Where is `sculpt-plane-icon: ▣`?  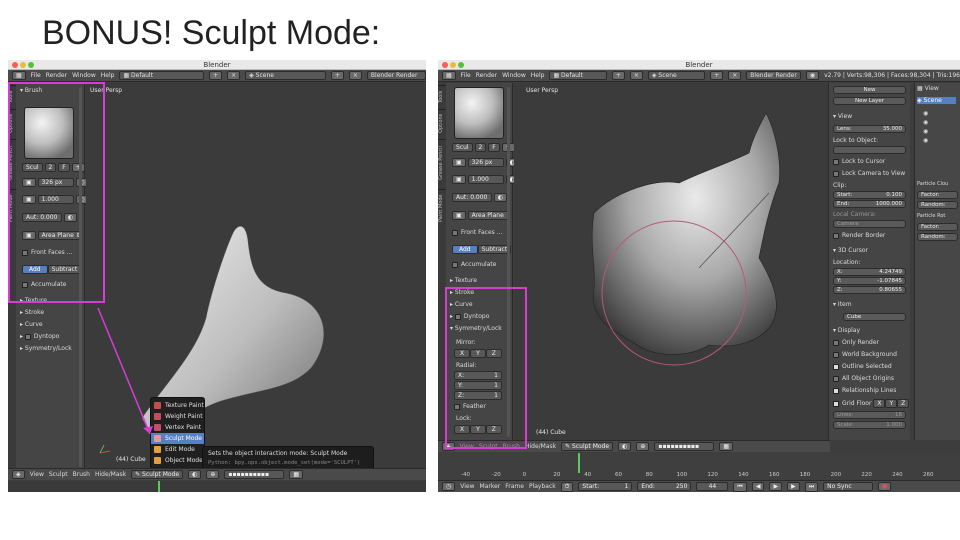 sculpt-plane-icon: ▣ is located at coordinates (459, 215).